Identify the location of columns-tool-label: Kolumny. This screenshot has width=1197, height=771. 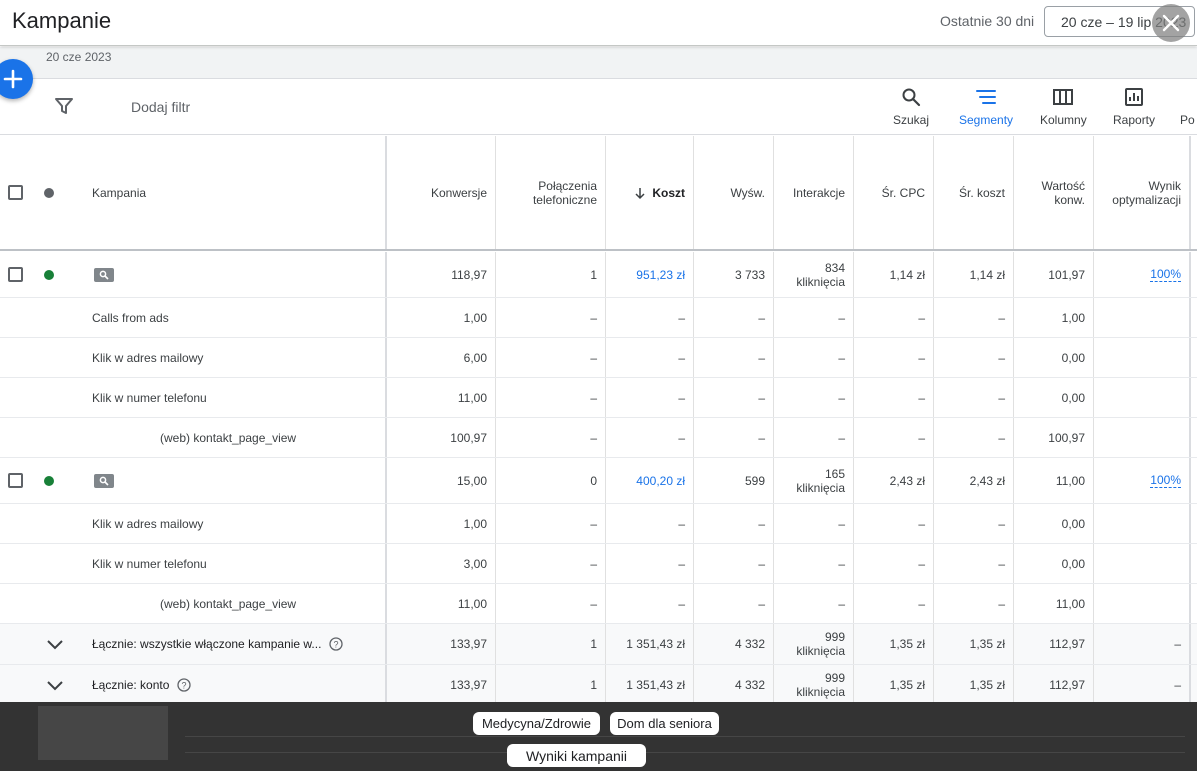
(1063, 120).